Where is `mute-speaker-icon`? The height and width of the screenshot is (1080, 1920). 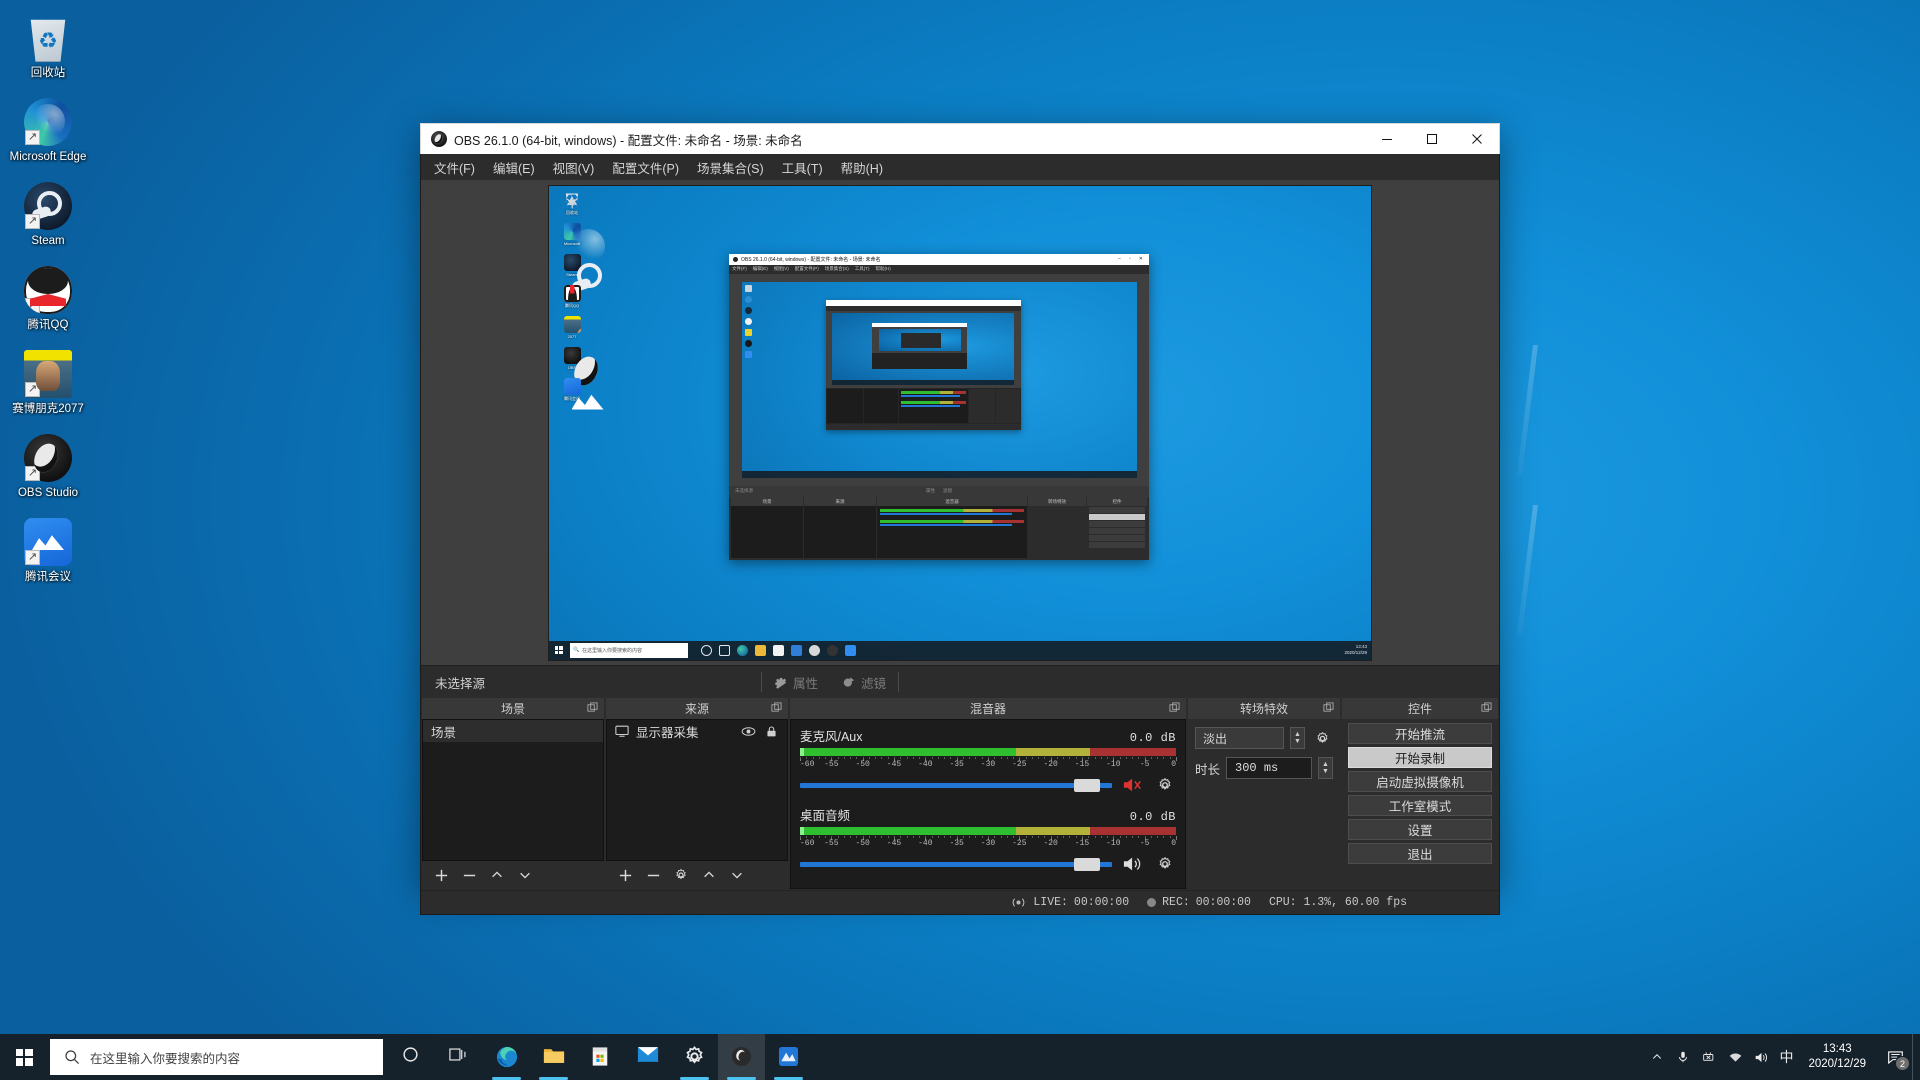
mute-speaker-icon is located at coordinates (1133, 785).